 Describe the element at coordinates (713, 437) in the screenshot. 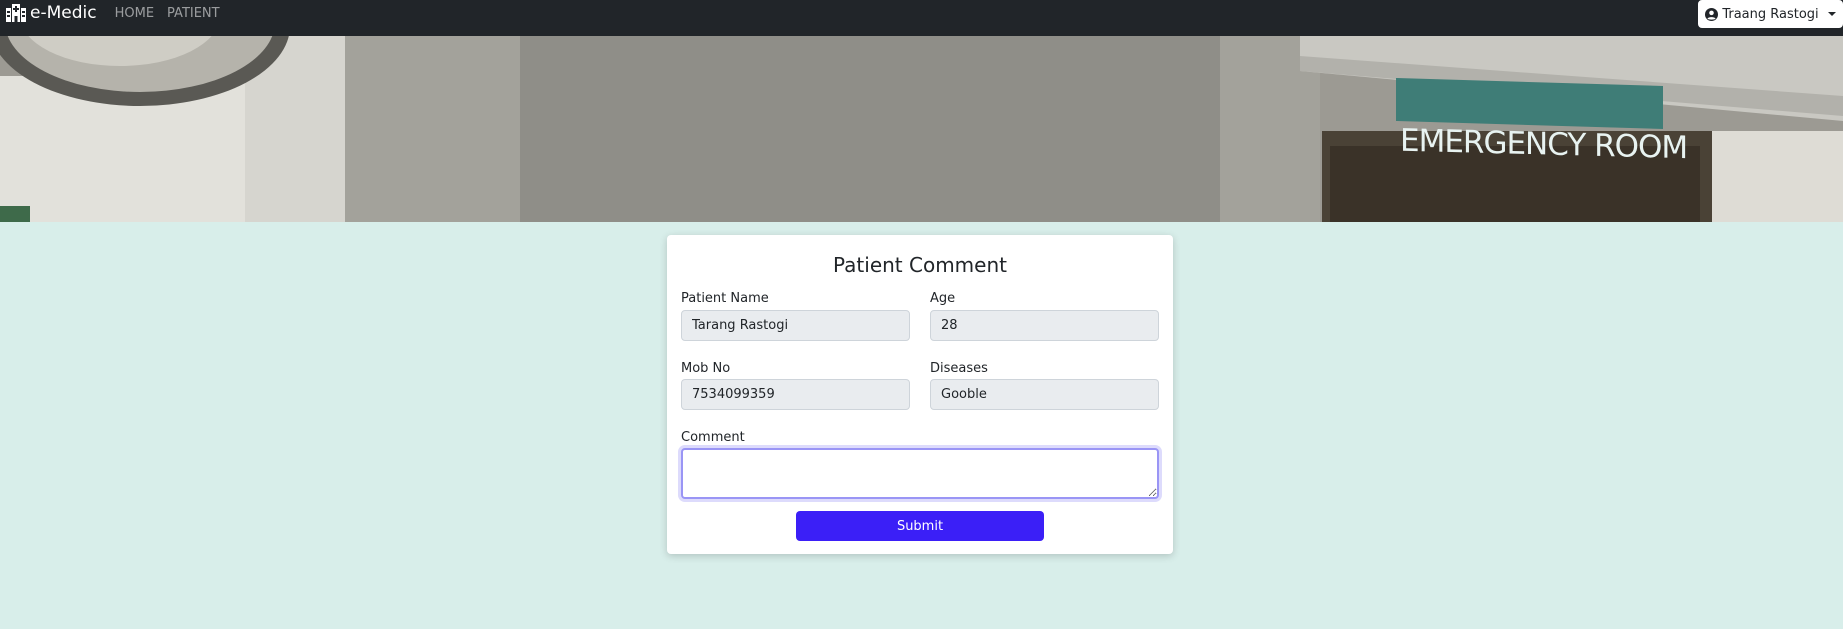

I see `comment-label: Comment` at that location.